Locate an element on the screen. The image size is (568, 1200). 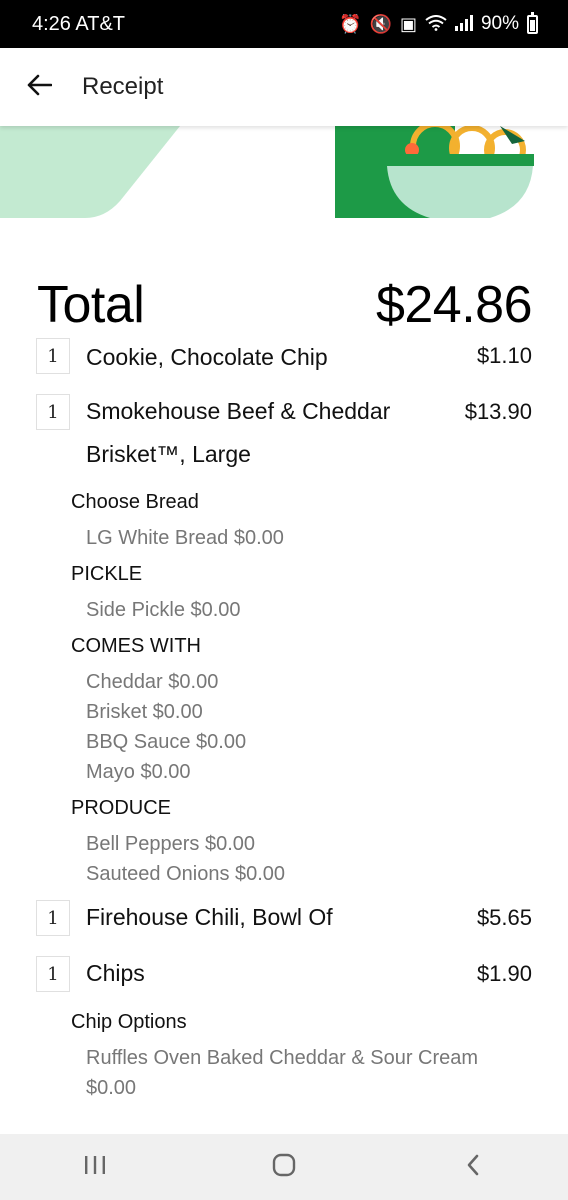
option-value: Side Pickle $0.00 is located at coordinates (163, 610).